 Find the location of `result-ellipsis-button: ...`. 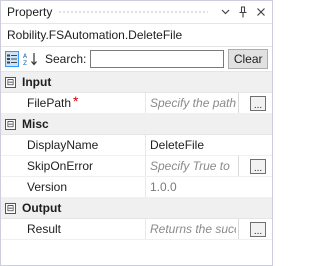

result-ellipsis-button: ... is located at coordinates (258, 229).